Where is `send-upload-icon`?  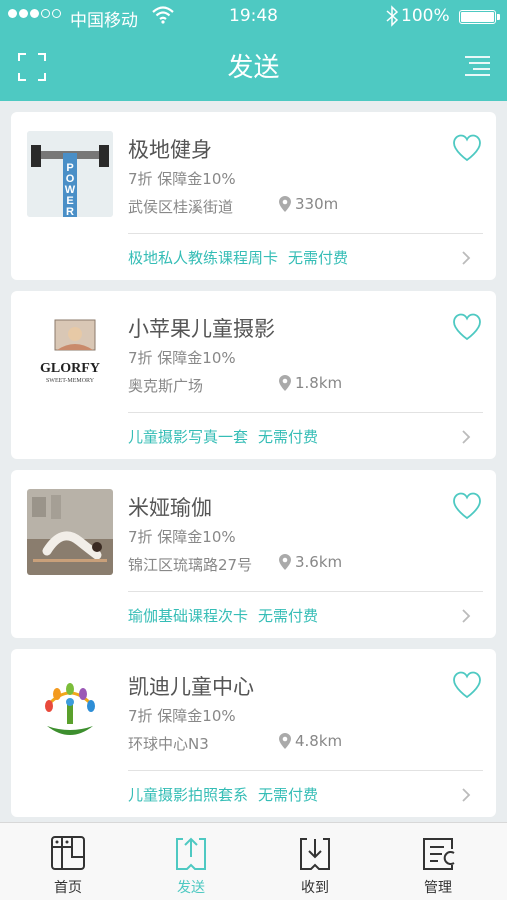
send-upload-icon is located at coordinates (191, 853).